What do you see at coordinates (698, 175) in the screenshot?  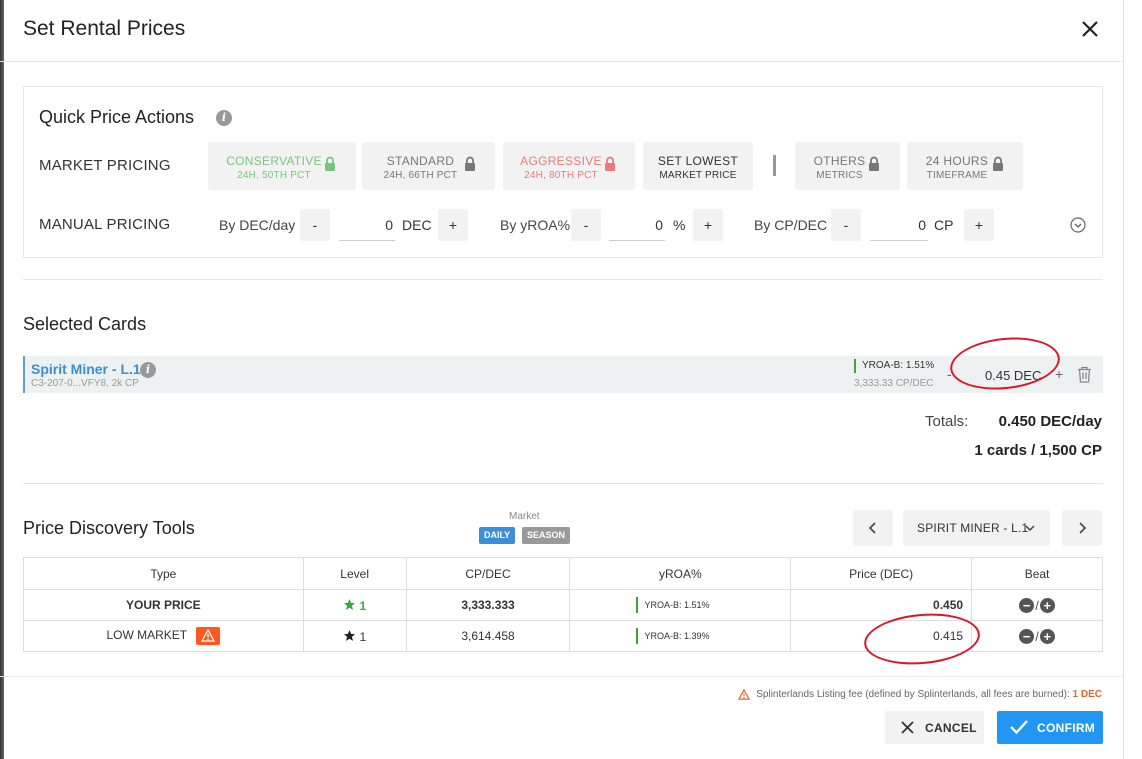 I see `preset-sublabel: MARKET PRICE` at bounding box center [698, 175].